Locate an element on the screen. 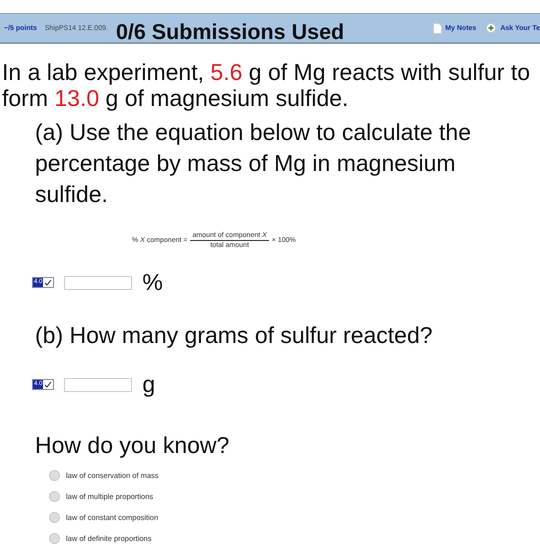  submissions-count: 0/6 Submissions Used is located at coordinates (230, 32).